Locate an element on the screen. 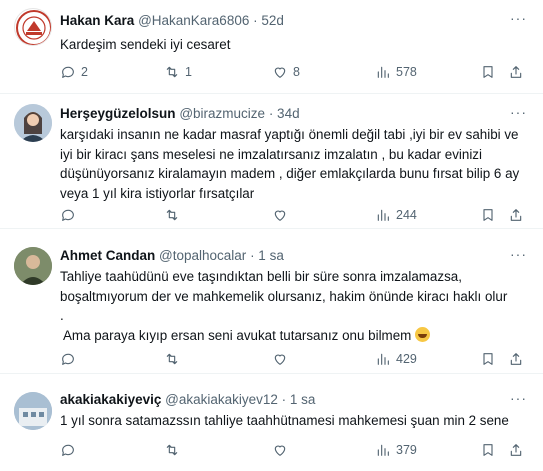 This screenshot has height=471, width=543. tweet-header: akakiakakiyeviç @akakiakakiyev12 · 1 sa is located at coordinates (187, 399).